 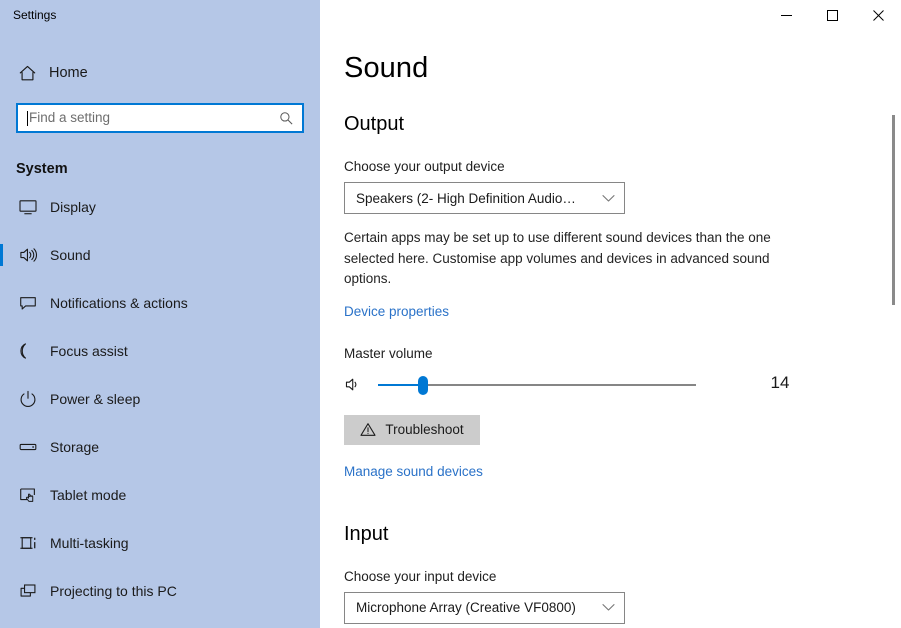 What do you see at coordinates (420, 576) in the screenshot?
I see `input-device-label: Choose your input device` at bounding box center [420, 576].